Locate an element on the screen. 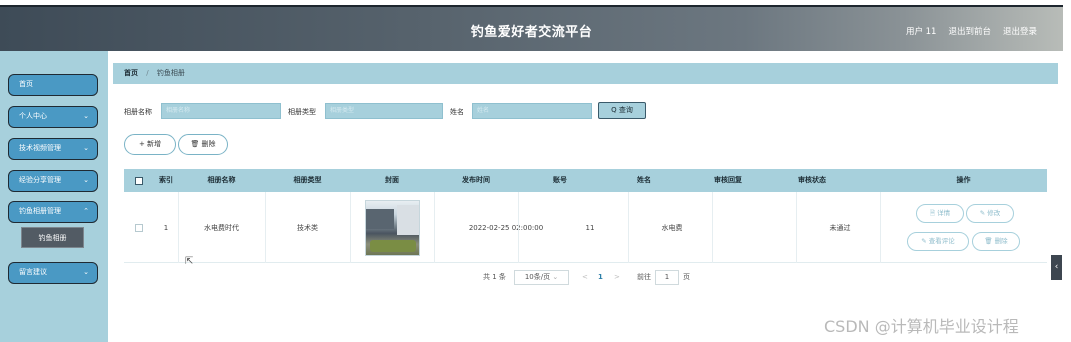 The width and height of the screenshot is (1071, 342). person-name-label: 姓名 is located at coordinates (457, 112).